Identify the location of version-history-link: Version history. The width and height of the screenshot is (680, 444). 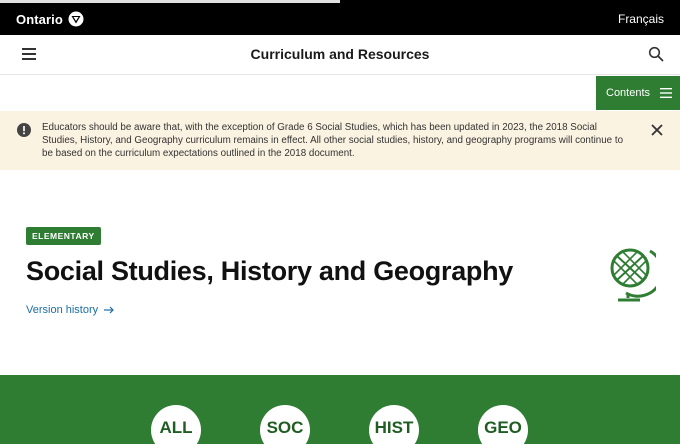
(70, 310).